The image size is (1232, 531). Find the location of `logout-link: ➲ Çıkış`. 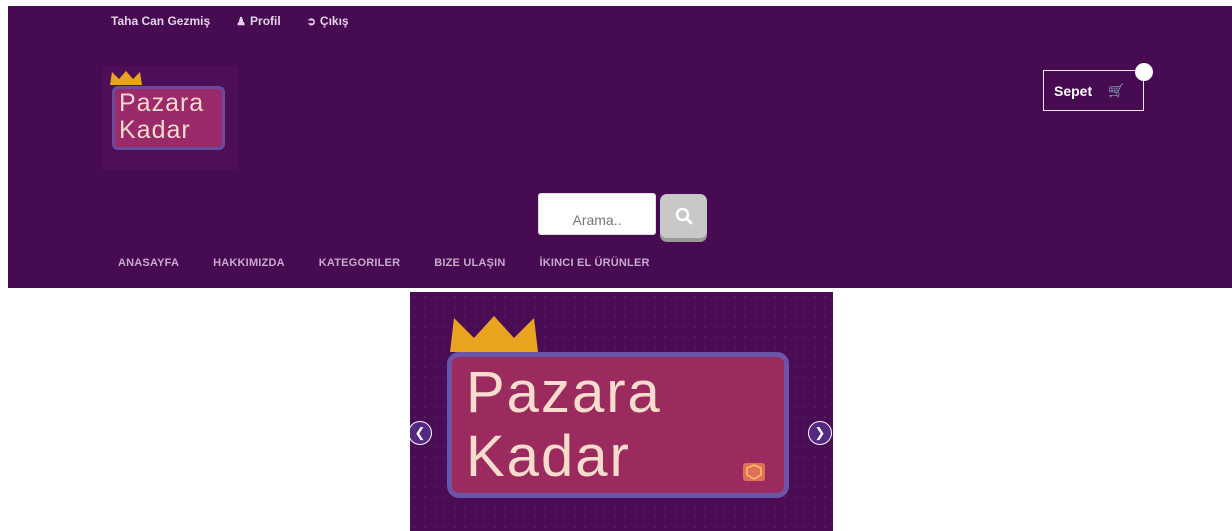

logout-link: ➲ Çıkış is located at coordinates (328, 21).